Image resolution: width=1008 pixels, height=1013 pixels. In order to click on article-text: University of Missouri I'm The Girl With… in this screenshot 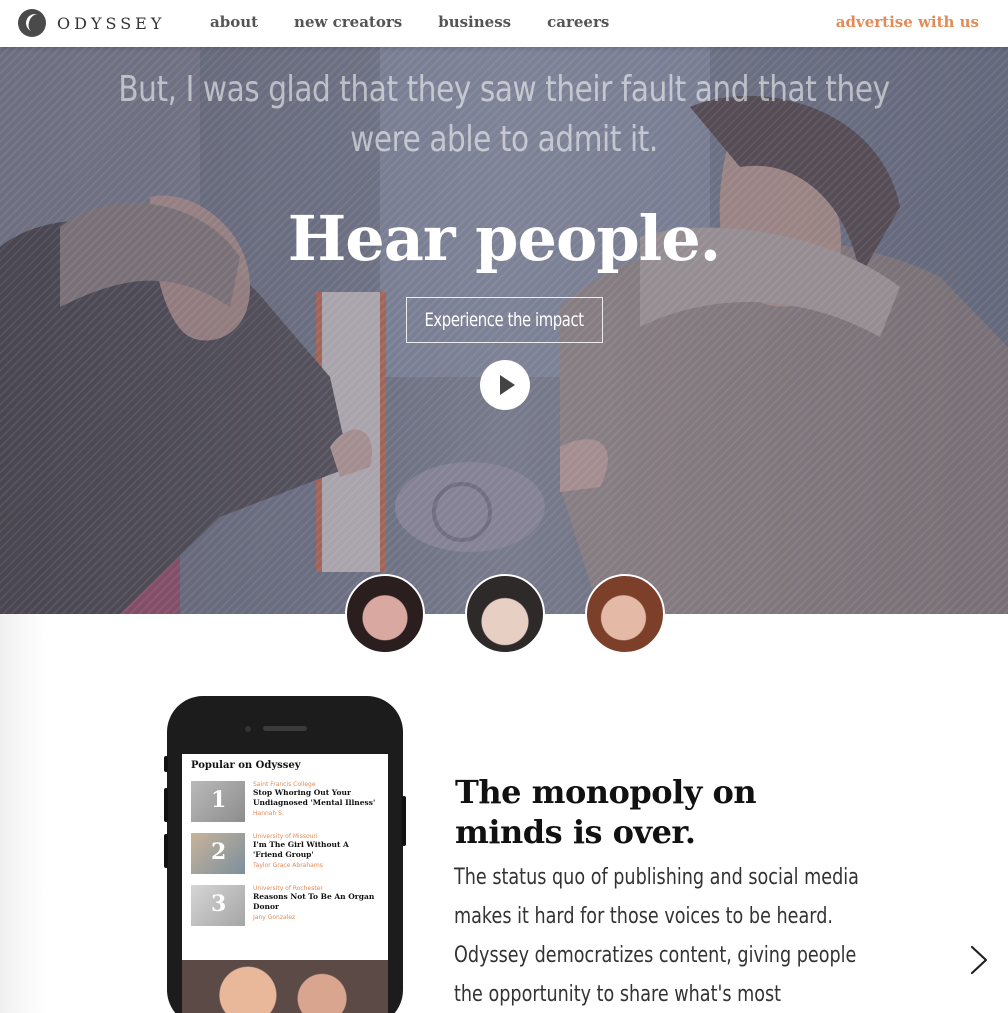, I will do `click(316, 851)`.